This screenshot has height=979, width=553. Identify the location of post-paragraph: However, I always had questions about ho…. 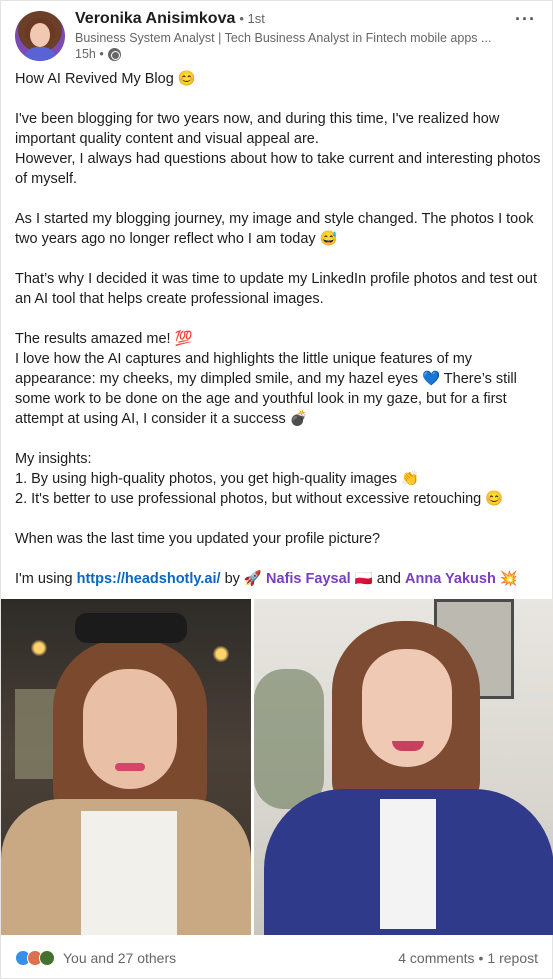
(278, 169).